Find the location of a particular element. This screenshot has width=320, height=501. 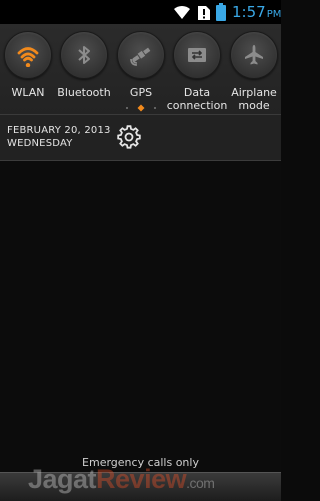

bluetooth-toggle: Bluetooth is located at coordinates (84, 71).